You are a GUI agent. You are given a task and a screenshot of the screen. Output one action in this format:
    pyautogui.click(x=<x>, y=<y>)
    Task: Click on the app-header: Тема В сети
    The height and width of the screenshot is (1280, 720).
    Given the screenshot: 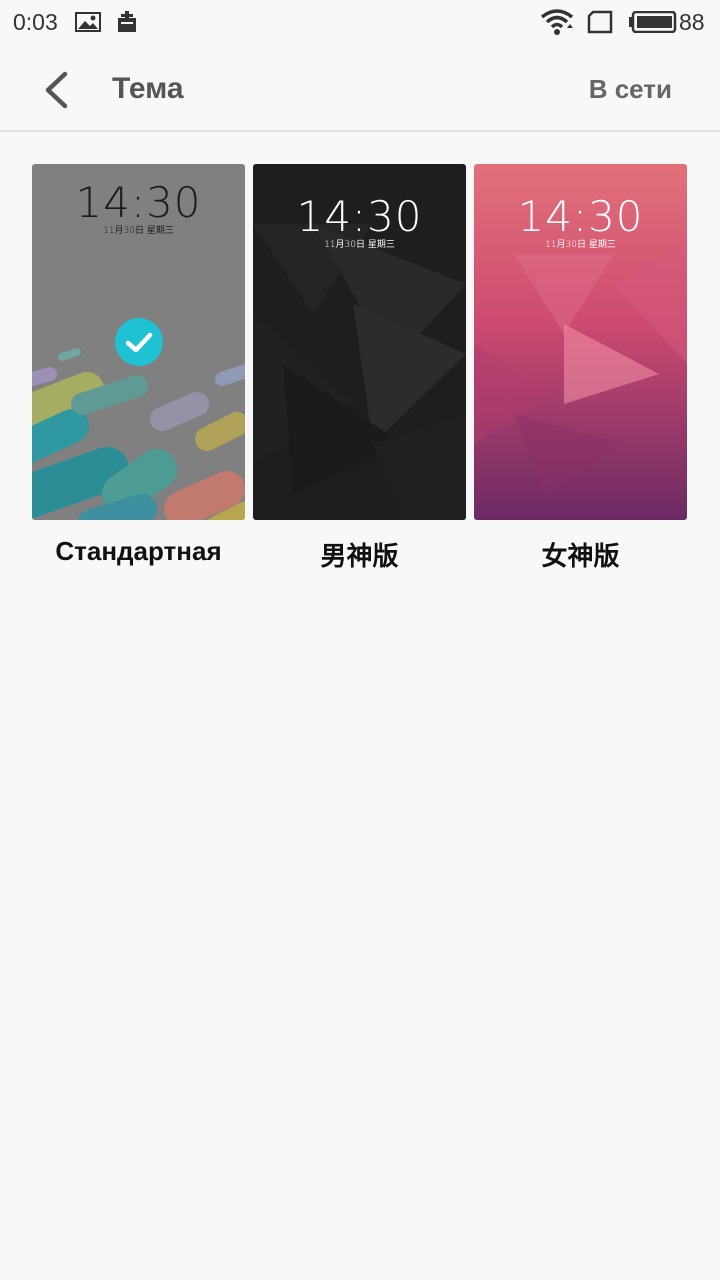 What is the action you would take?
    pyautogui.click(x=360, y=88)
    